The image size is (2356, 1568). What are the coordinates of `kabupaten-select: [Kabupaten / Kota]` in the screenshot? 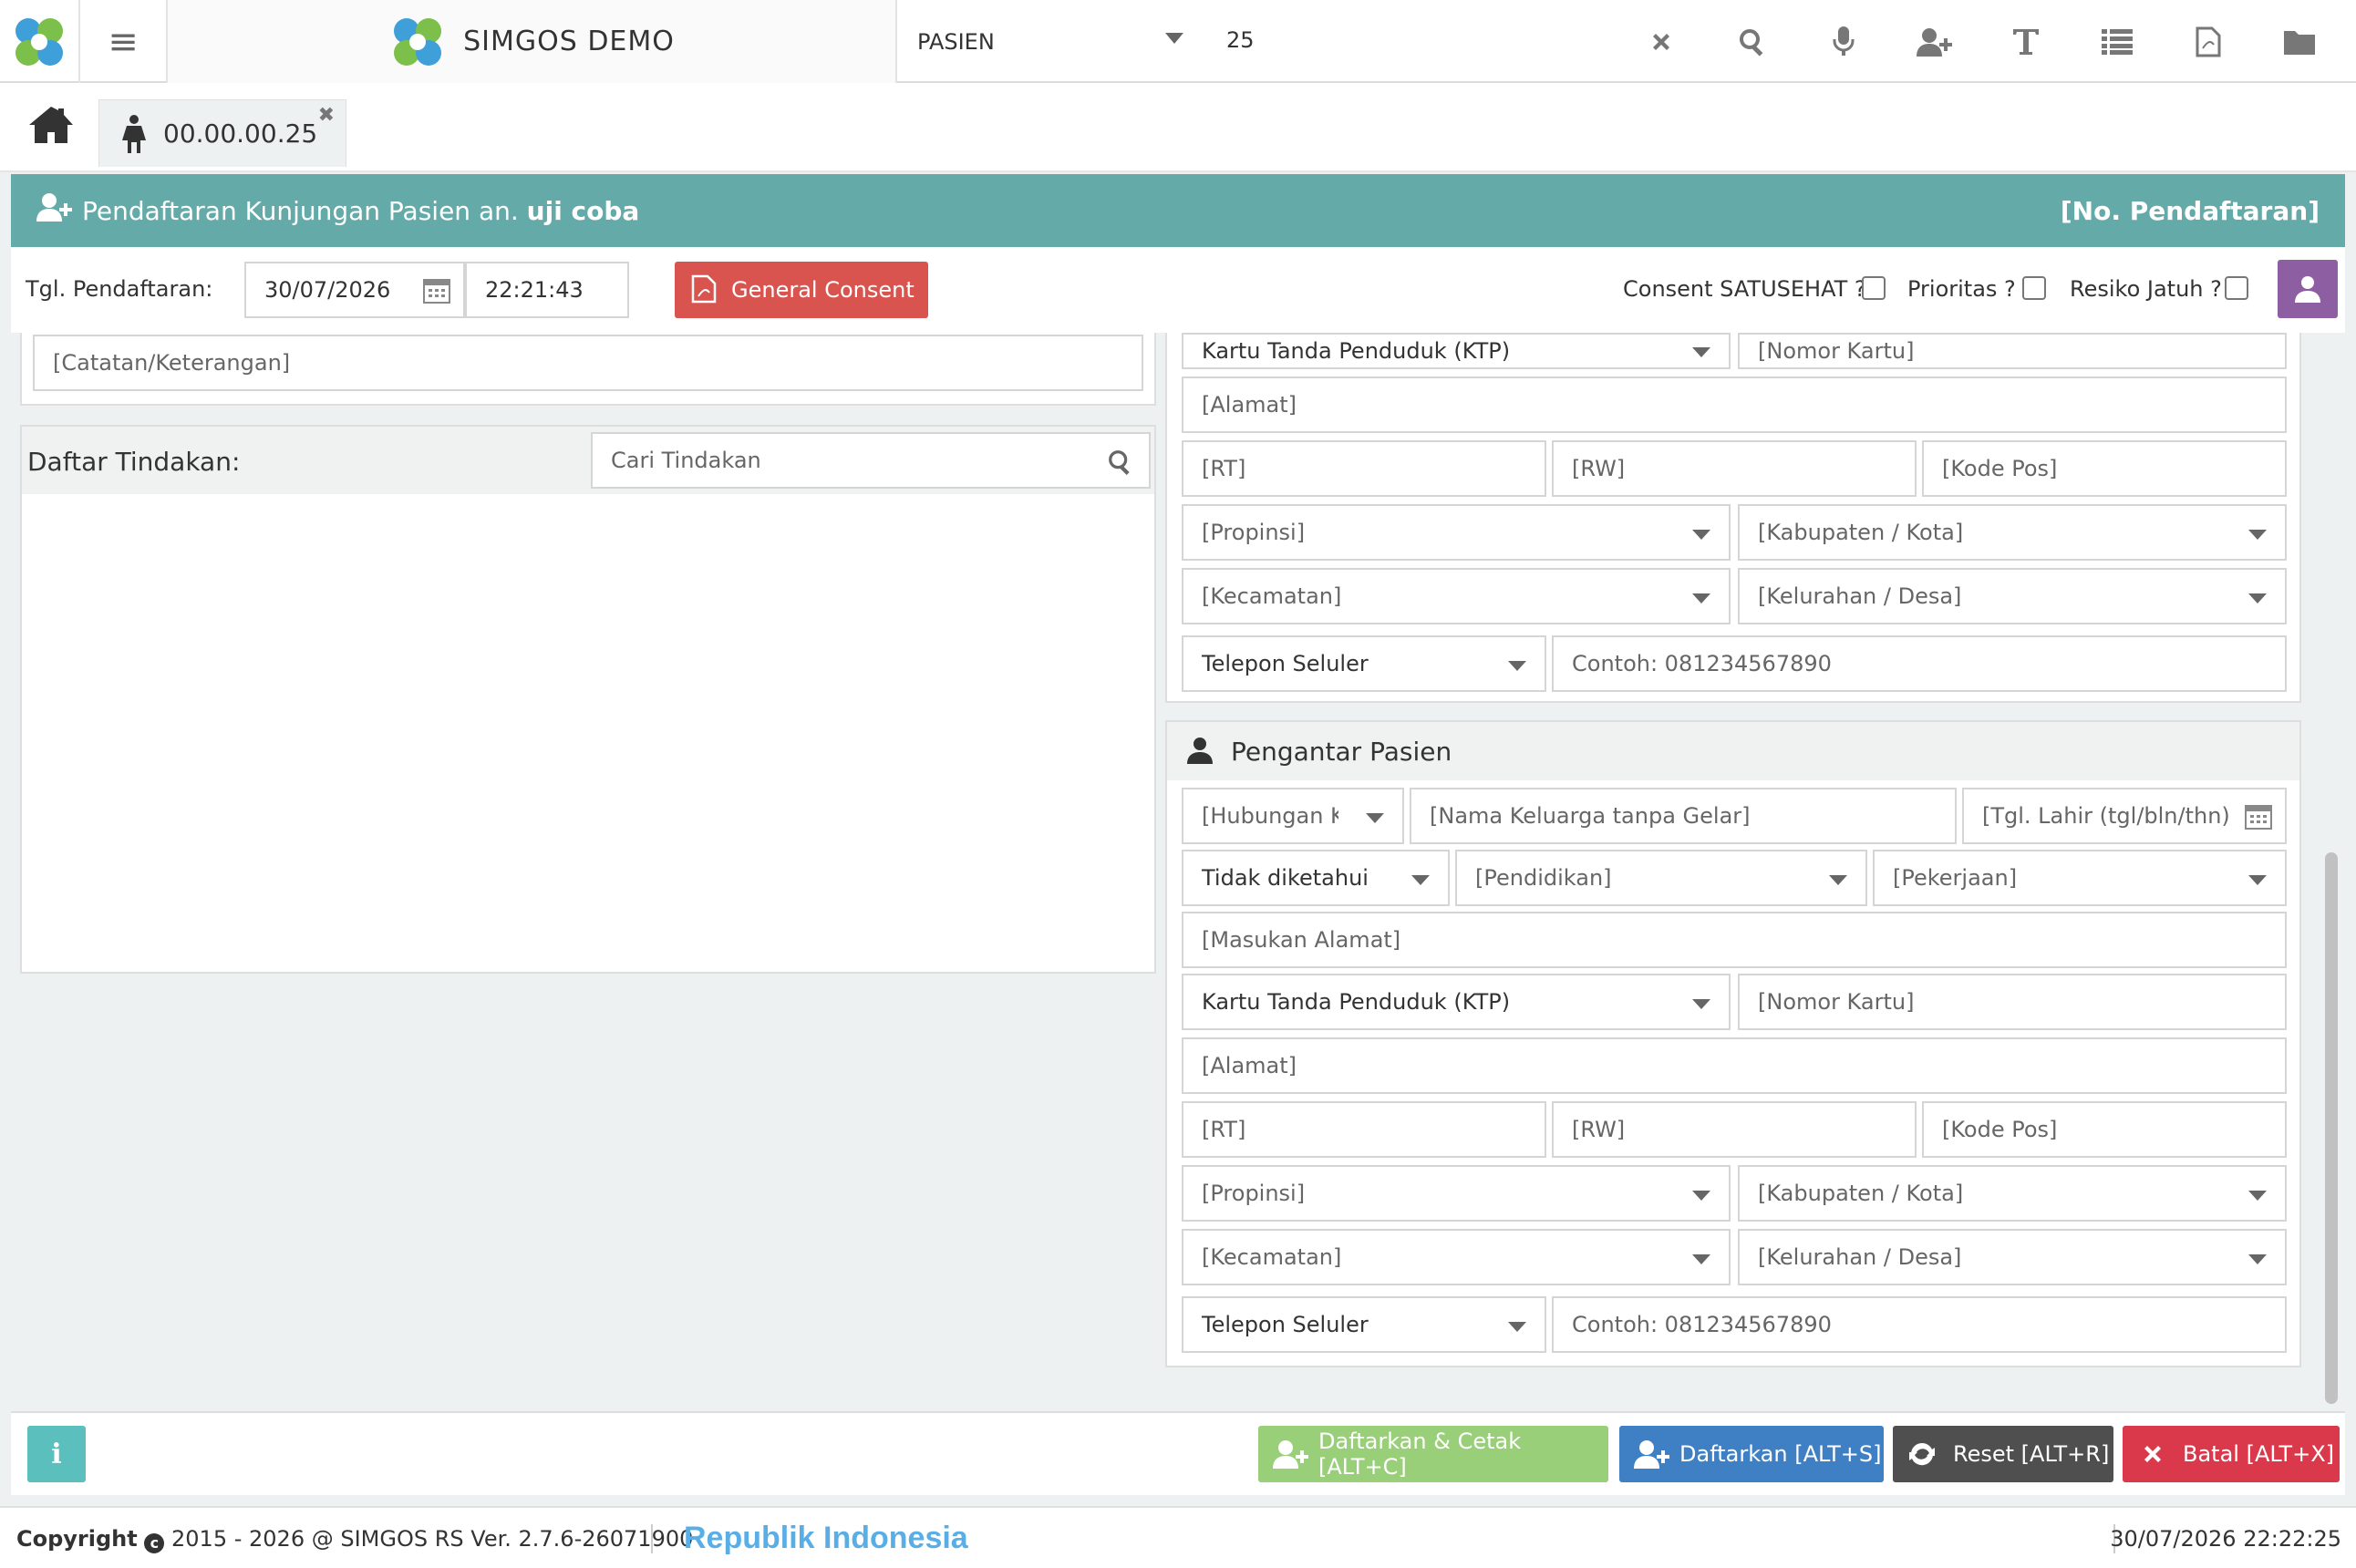 It's located at (2012, 532).